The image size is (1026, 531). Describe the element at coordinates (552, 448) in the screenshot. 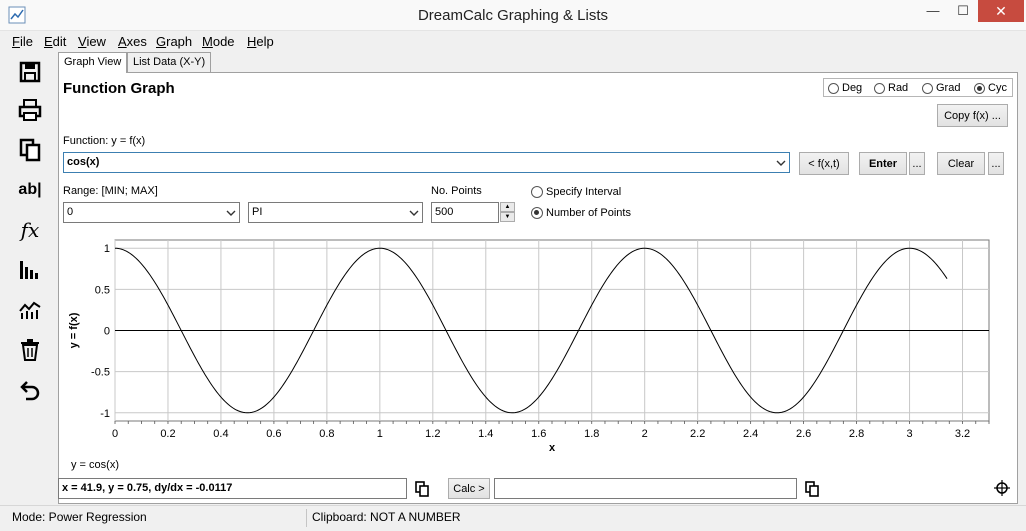

I see `x-axis-label: x` at that location.